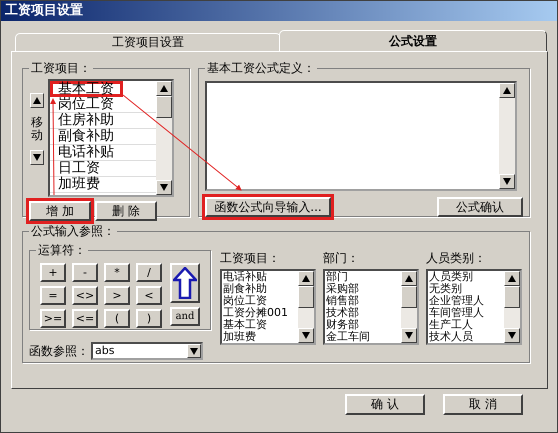 The height and width of the screenshot is (433, 558). I want to click on list-item: 岗位工资, so click(260, 301).